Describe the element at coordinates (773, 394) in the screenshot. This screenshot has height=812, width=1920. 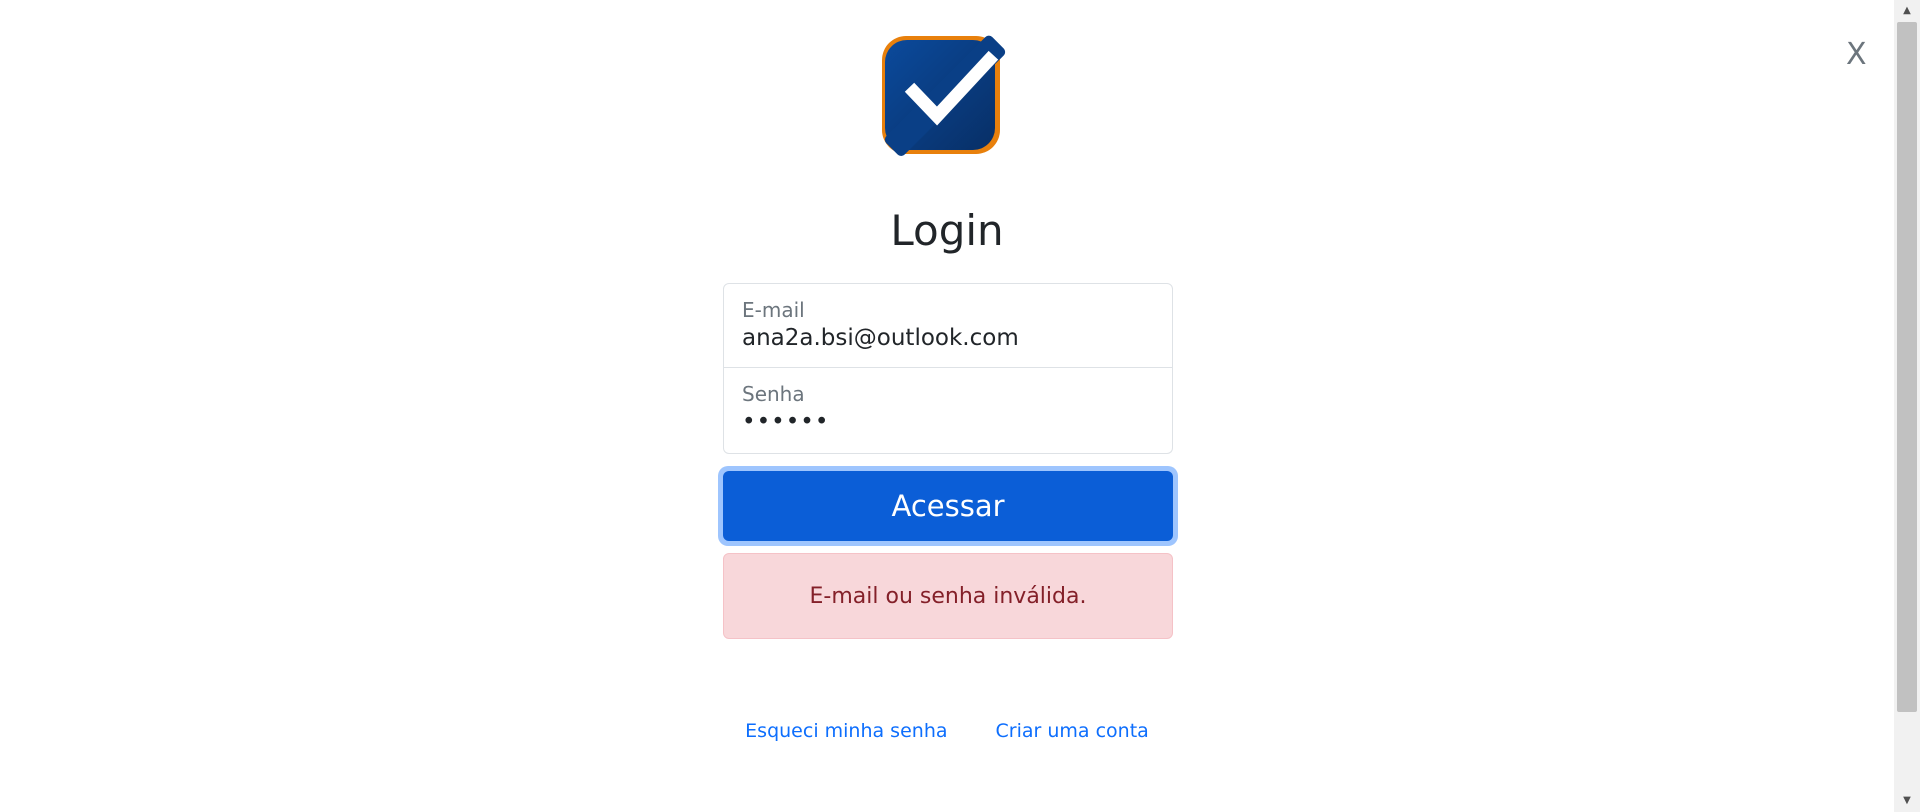
I see `password-label: Senha` at that location.